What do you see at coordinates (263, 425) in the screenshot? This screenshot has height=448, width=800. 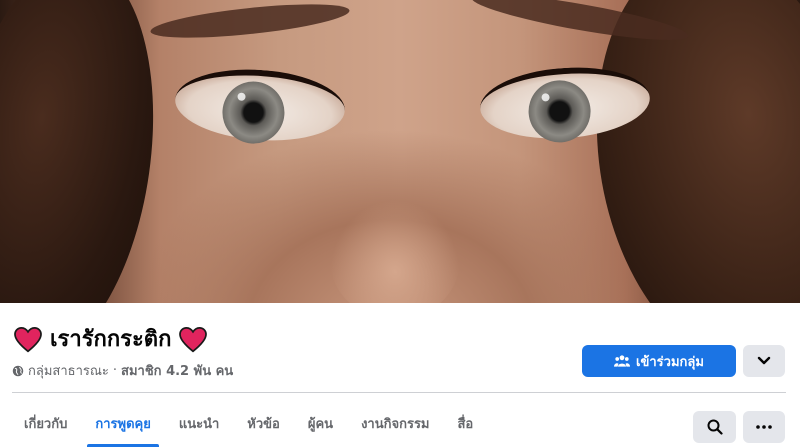 I see `tab-topics: หัวข้อ` at bounding box center [263, 425].